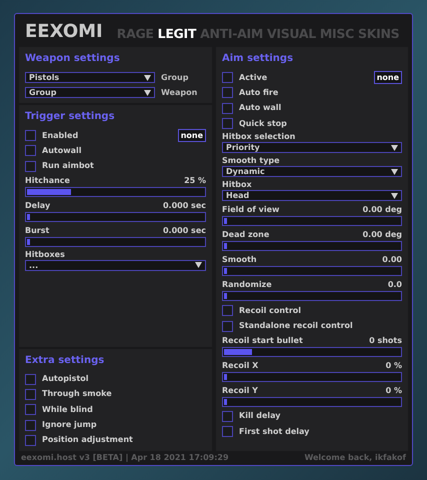 This screenshot has height=480, width=427. I want to click on slider-label: Delay, so click(37, 205).